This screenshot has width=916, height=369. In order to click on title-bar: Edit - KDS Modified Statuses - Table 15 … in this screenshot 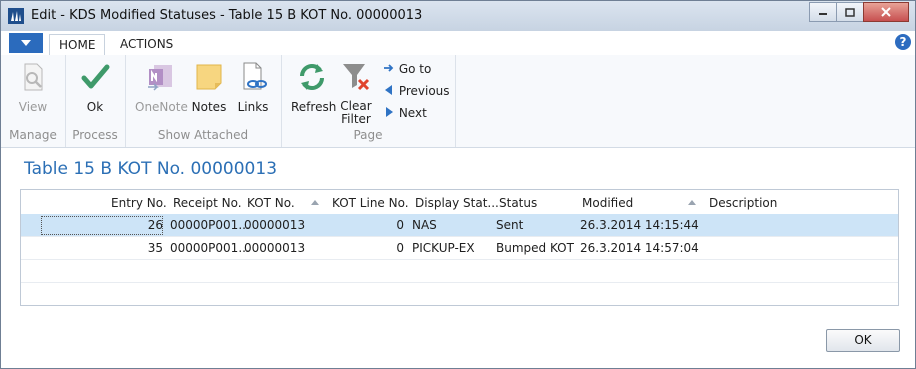, I will do `click(458, 16)`.